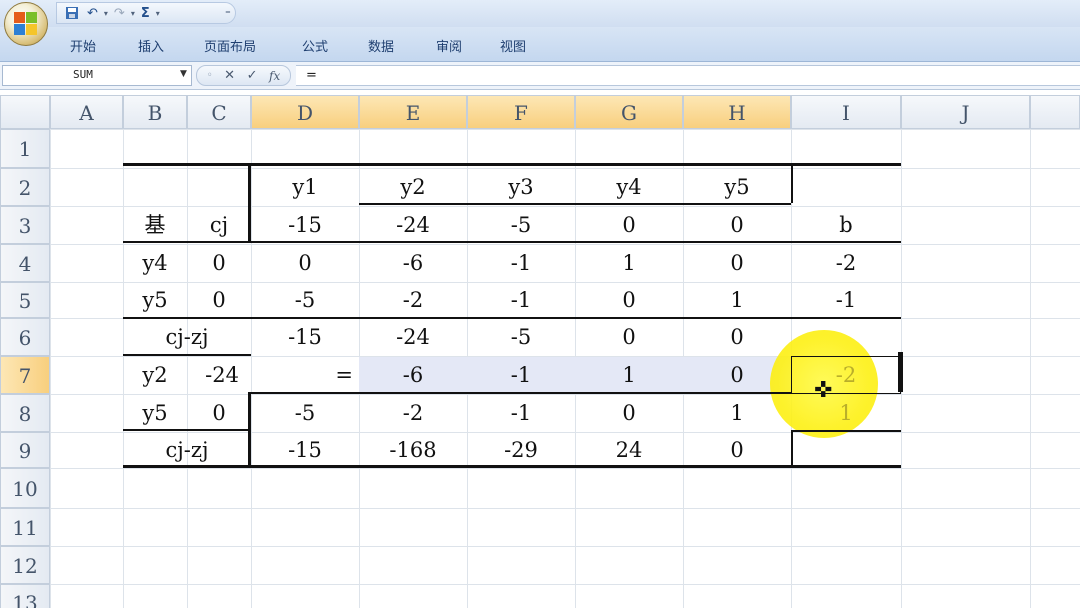 This screenshot has width=1080, height=608. What do you see at coordinates (413, 375) in the screenshot?
I see `cell-e7: -6` at bounding box center [413, 375].